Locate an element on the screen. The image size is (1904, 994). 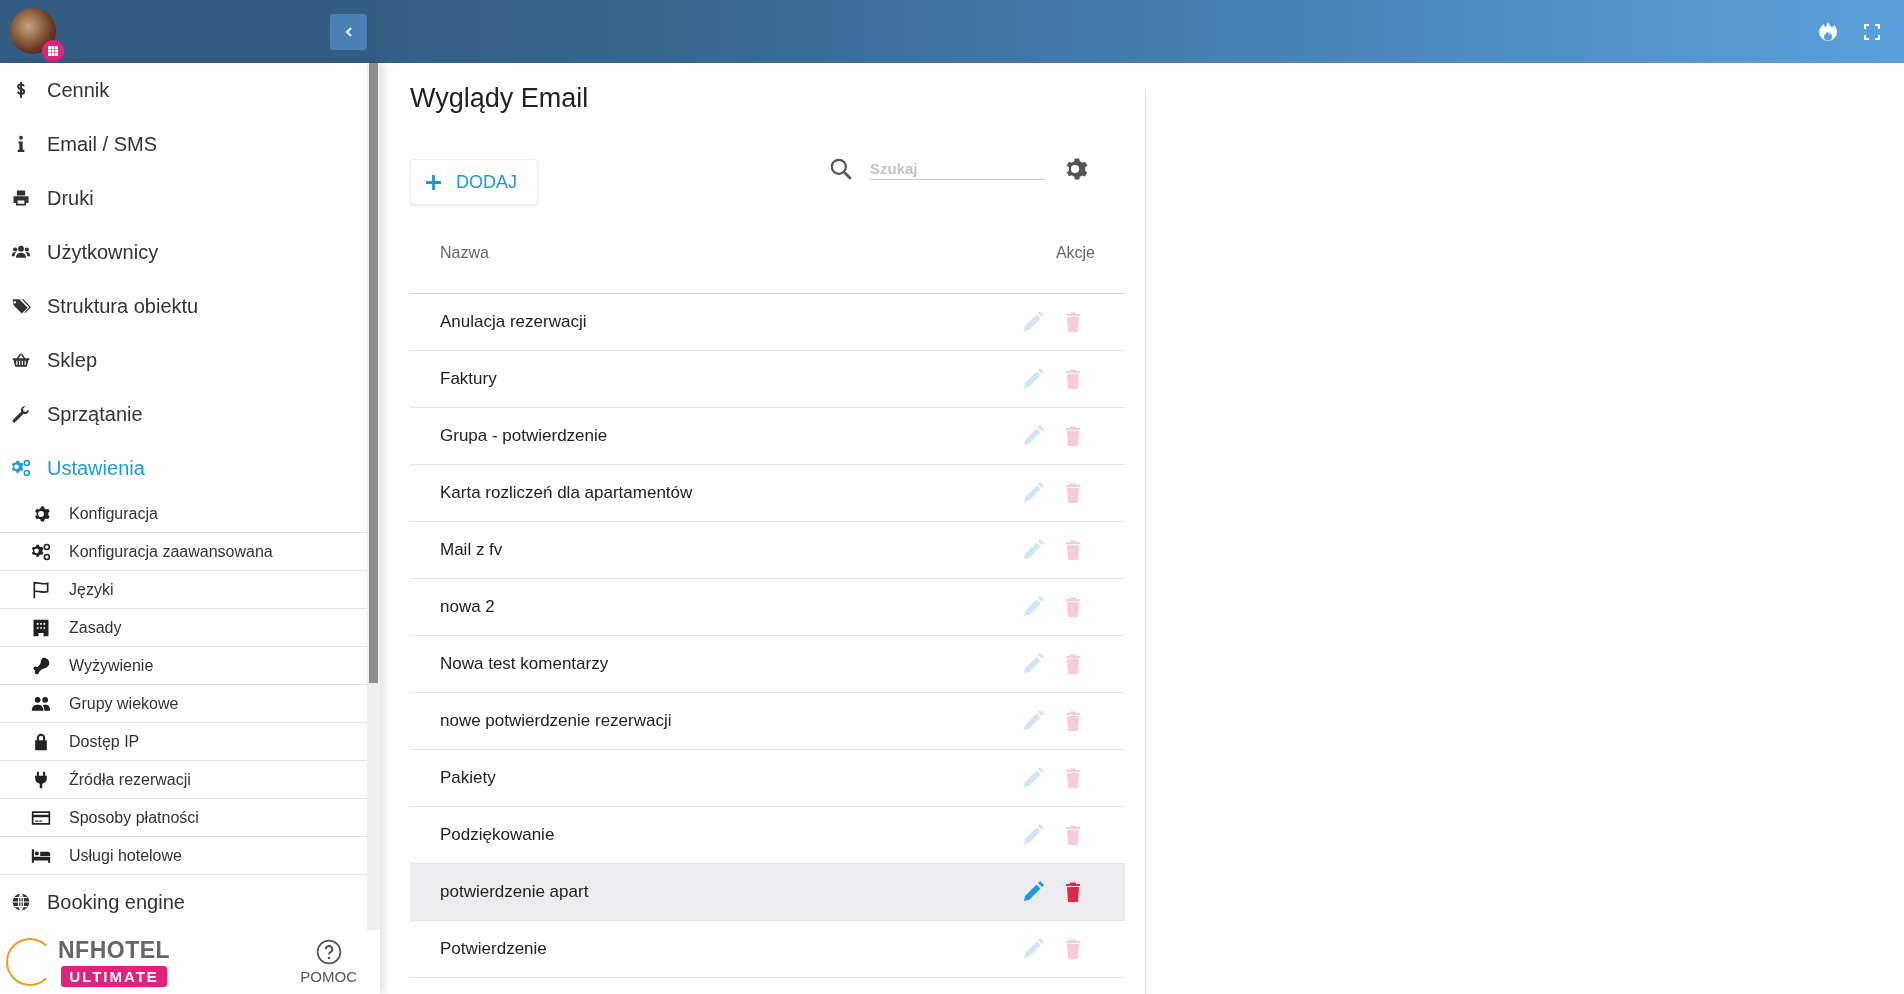
sidebar-item: Struktura obiektu is located at coordinates (183, 306).